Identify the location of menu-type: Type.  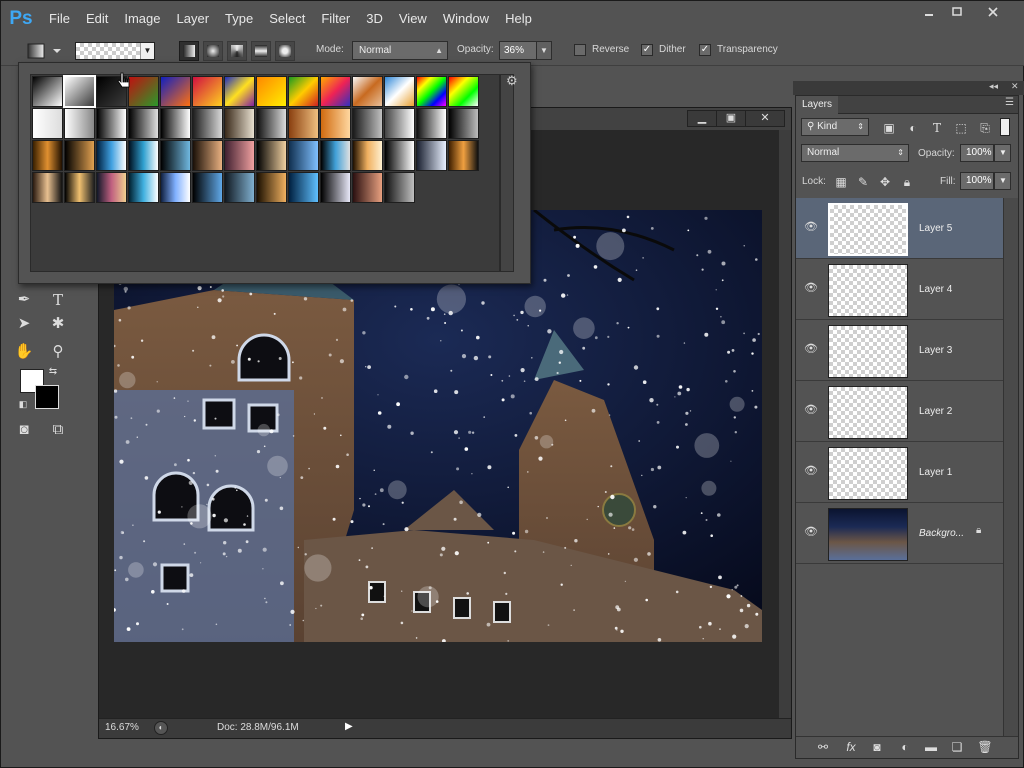
(239, 18).